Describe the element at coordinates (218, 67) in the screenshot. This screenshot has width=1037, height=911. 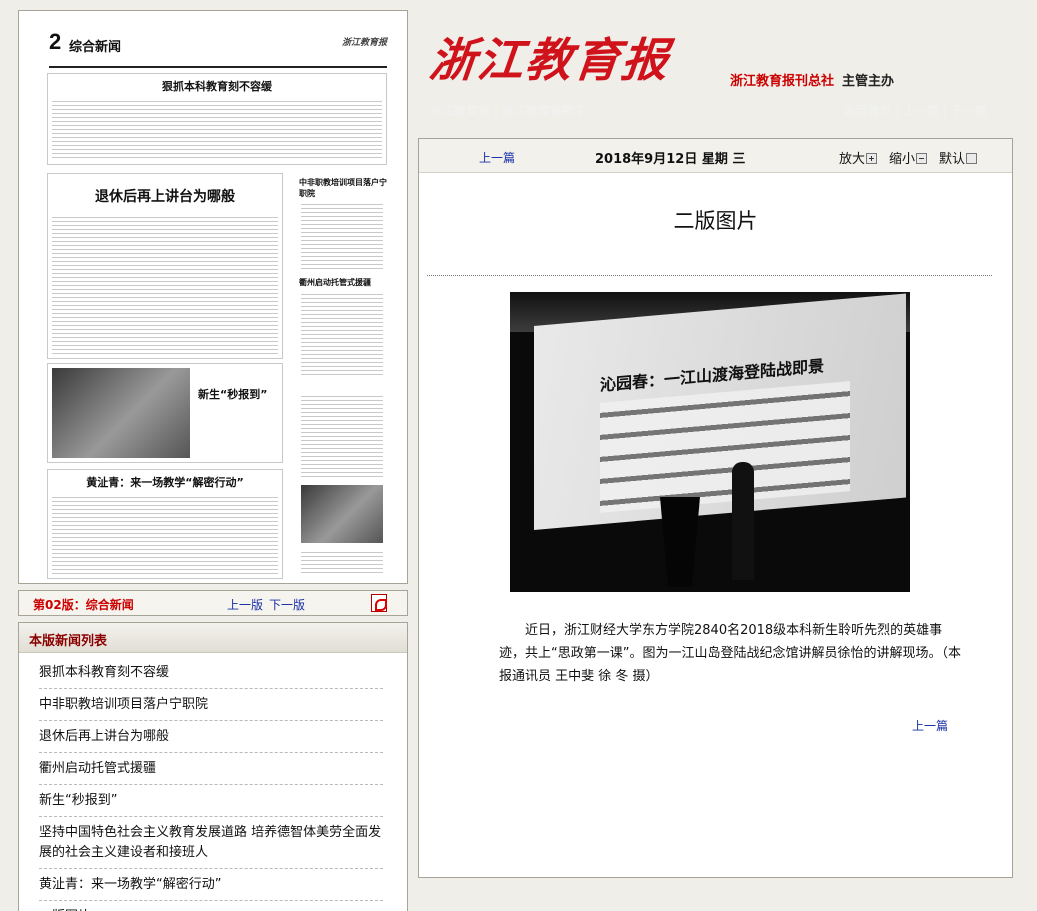
I see `page-rule` at that location.